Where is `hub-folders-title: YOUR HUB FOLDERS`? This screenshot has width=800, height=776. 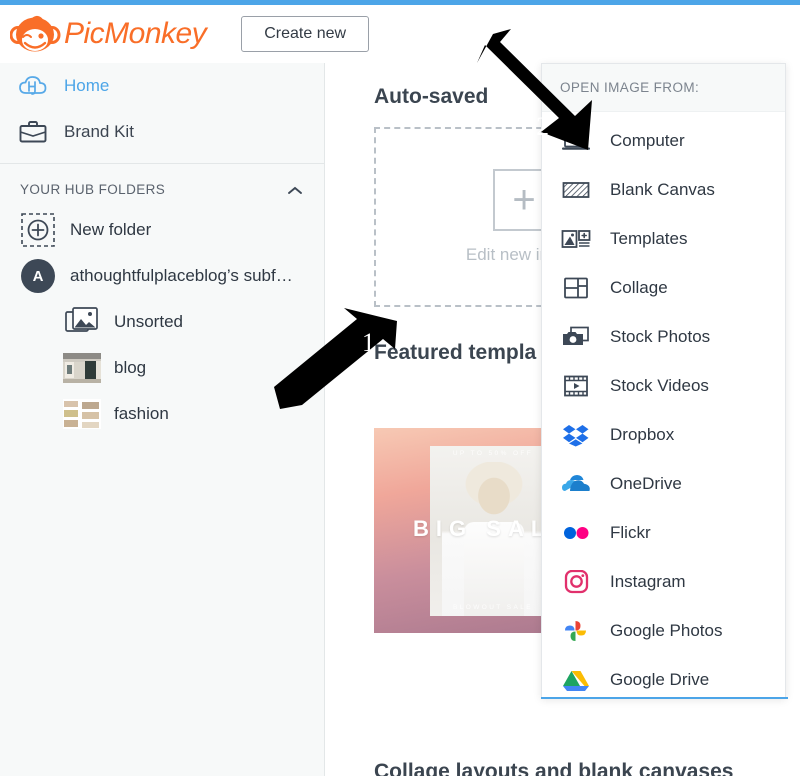 hub-folders-title: YOUR HUB FOLDERS is located at coordinates (93, 189).